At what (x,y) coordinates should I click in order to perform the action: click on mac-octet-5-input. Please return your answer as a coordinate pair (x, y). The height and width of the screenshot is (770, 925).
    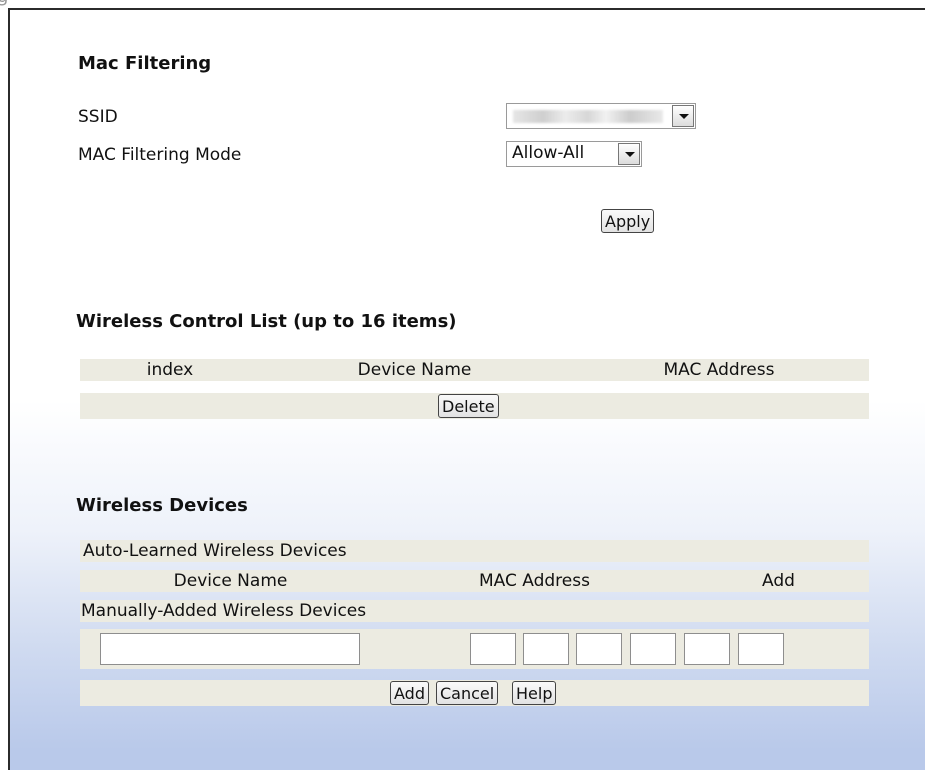
    Looking at the image, I should click on (707, 649).